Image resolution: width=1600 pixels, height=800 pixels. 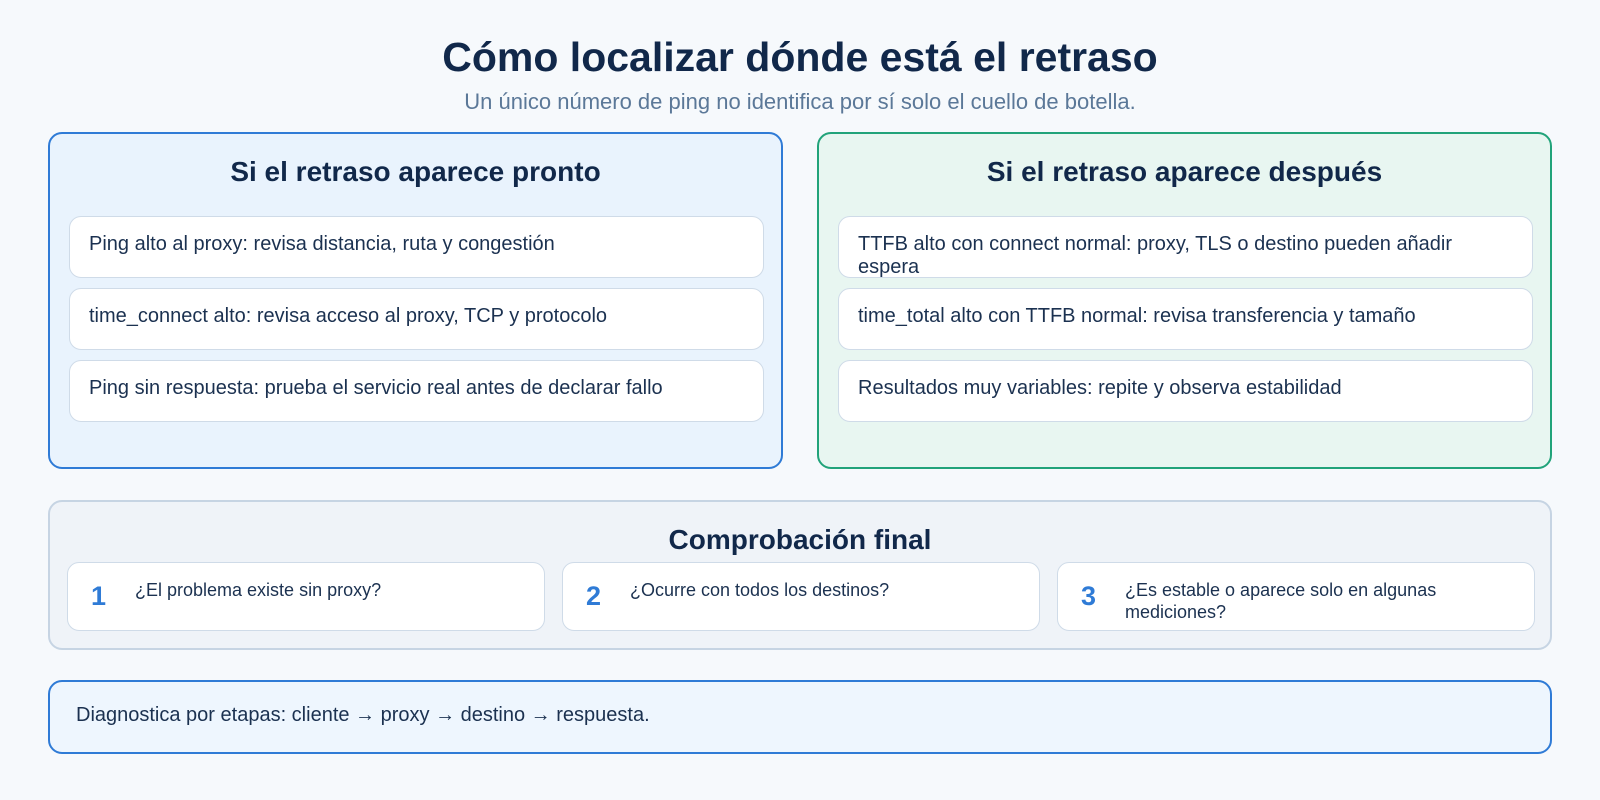 What do you see at coordinates (800, 539) in the screenshot?
I see `final-check-title: Comprobación final` at bounding box center [800, 539].